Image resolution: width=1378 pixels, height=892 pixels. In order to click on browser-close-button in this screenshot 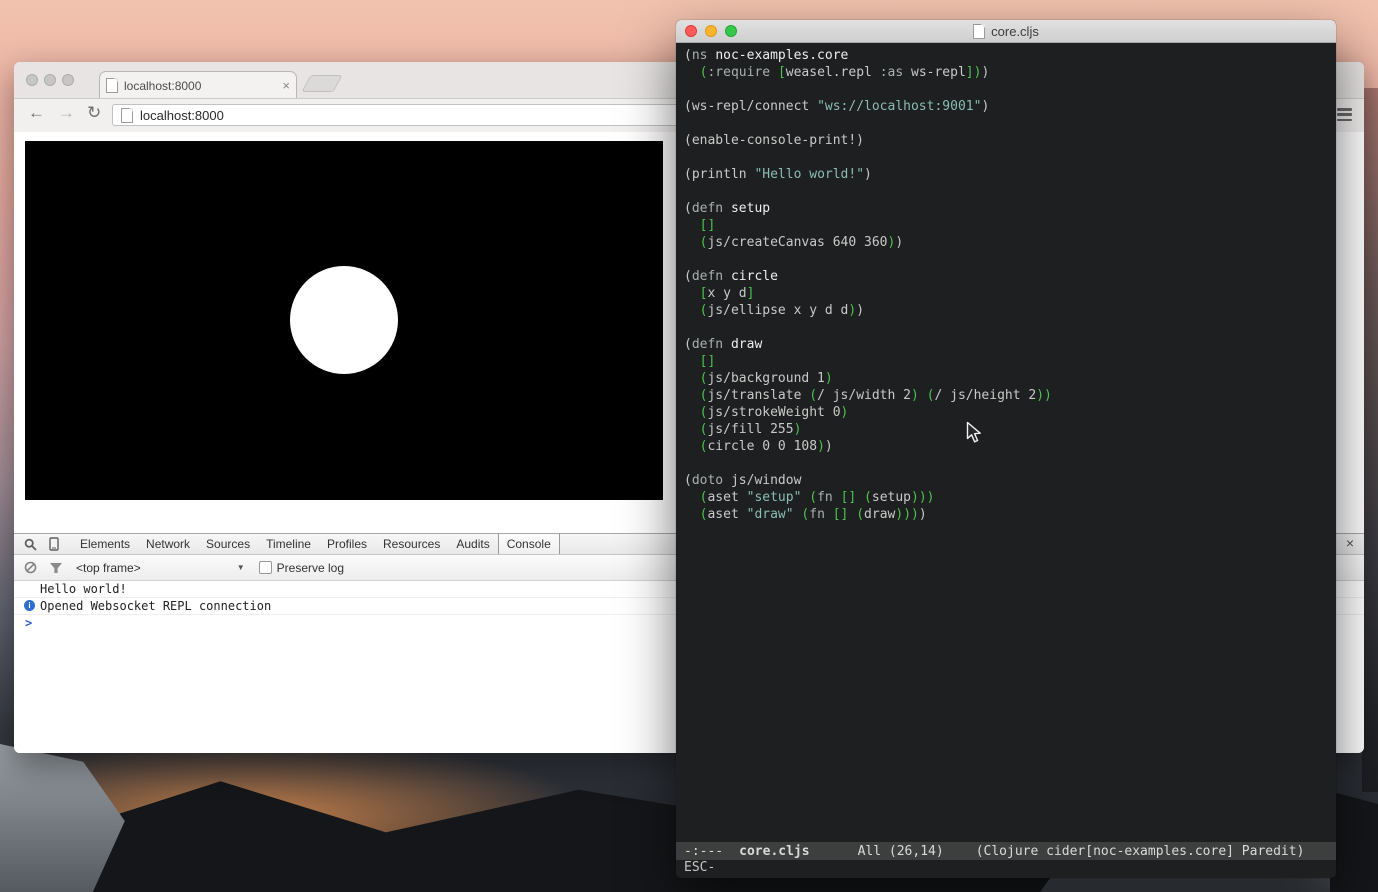, I will do `click(32, 80)`.